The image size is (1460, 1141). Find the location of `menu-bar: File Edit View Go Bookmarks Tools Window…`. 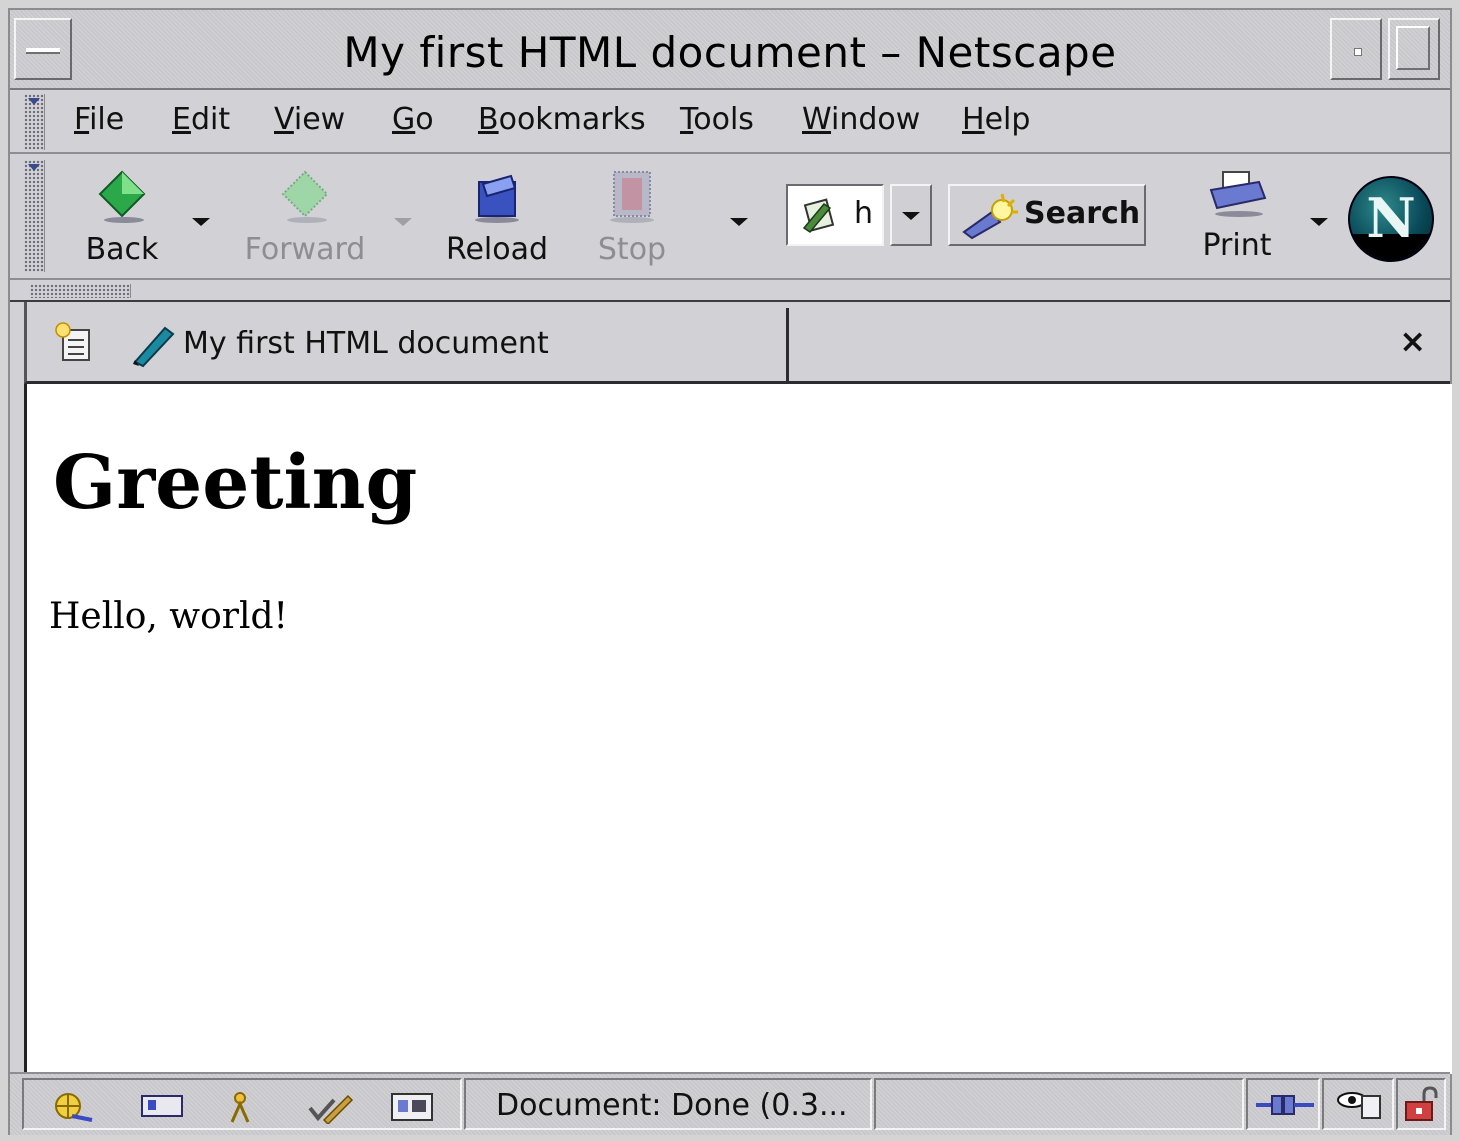

menu-bar: File Edit View Go Bookmarks Tools Window… is located at coordinates (730, 122).